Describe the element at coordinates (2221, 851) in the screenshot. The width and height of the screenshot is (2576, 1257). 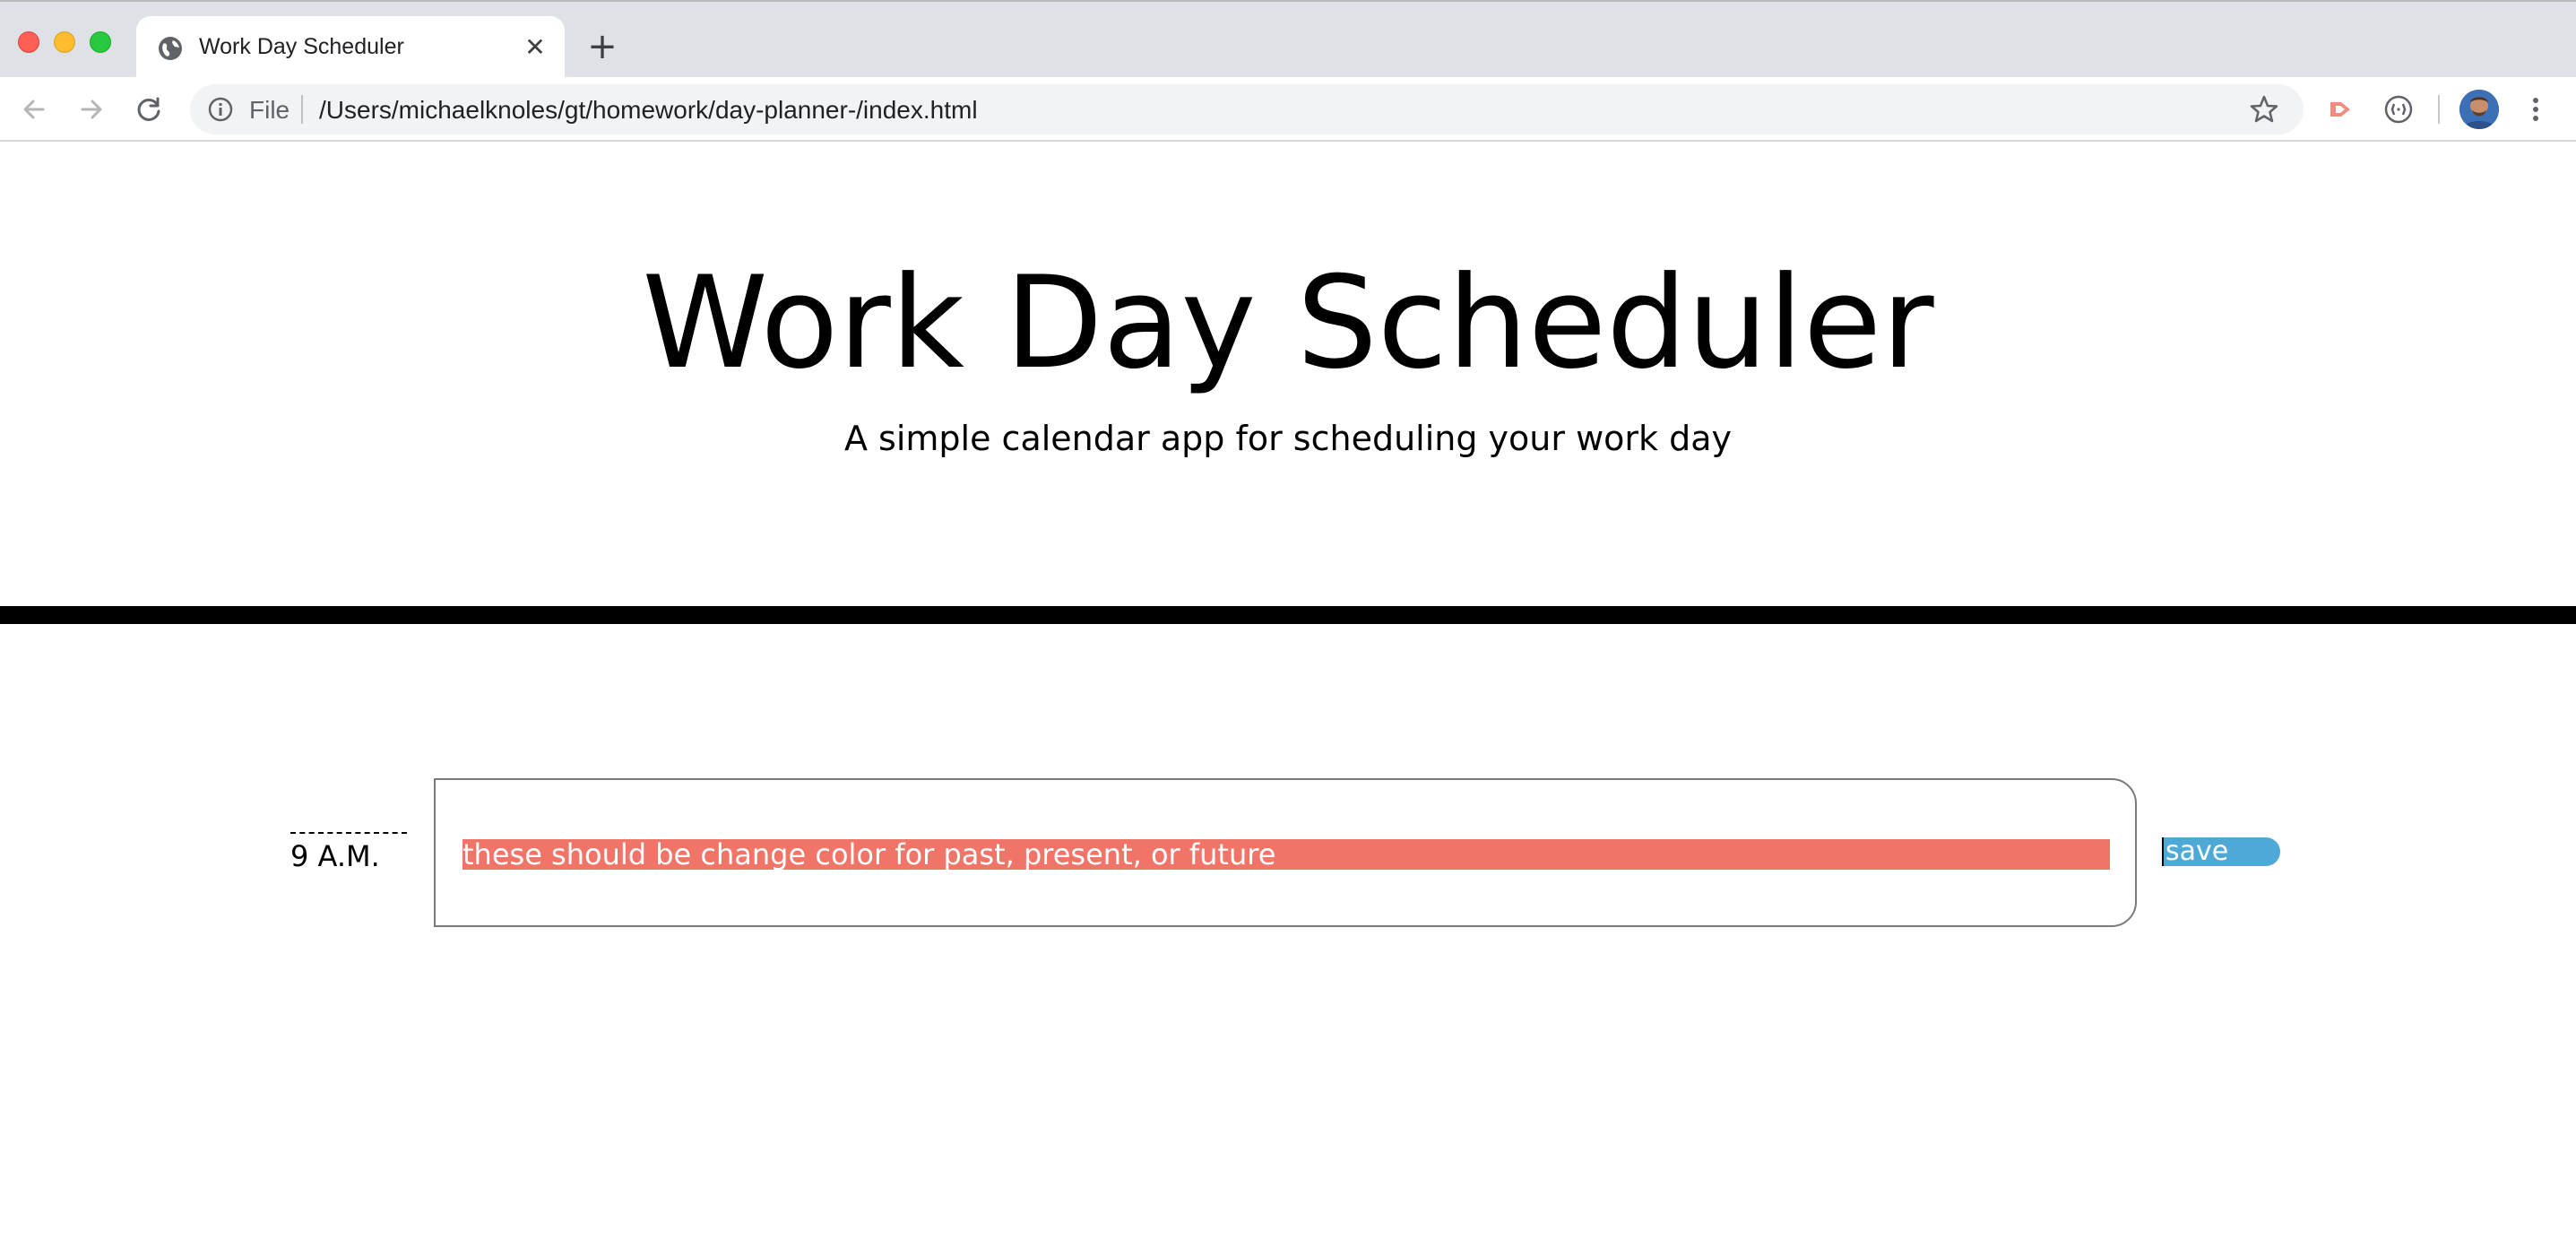
I see `save-button: save` at that location.